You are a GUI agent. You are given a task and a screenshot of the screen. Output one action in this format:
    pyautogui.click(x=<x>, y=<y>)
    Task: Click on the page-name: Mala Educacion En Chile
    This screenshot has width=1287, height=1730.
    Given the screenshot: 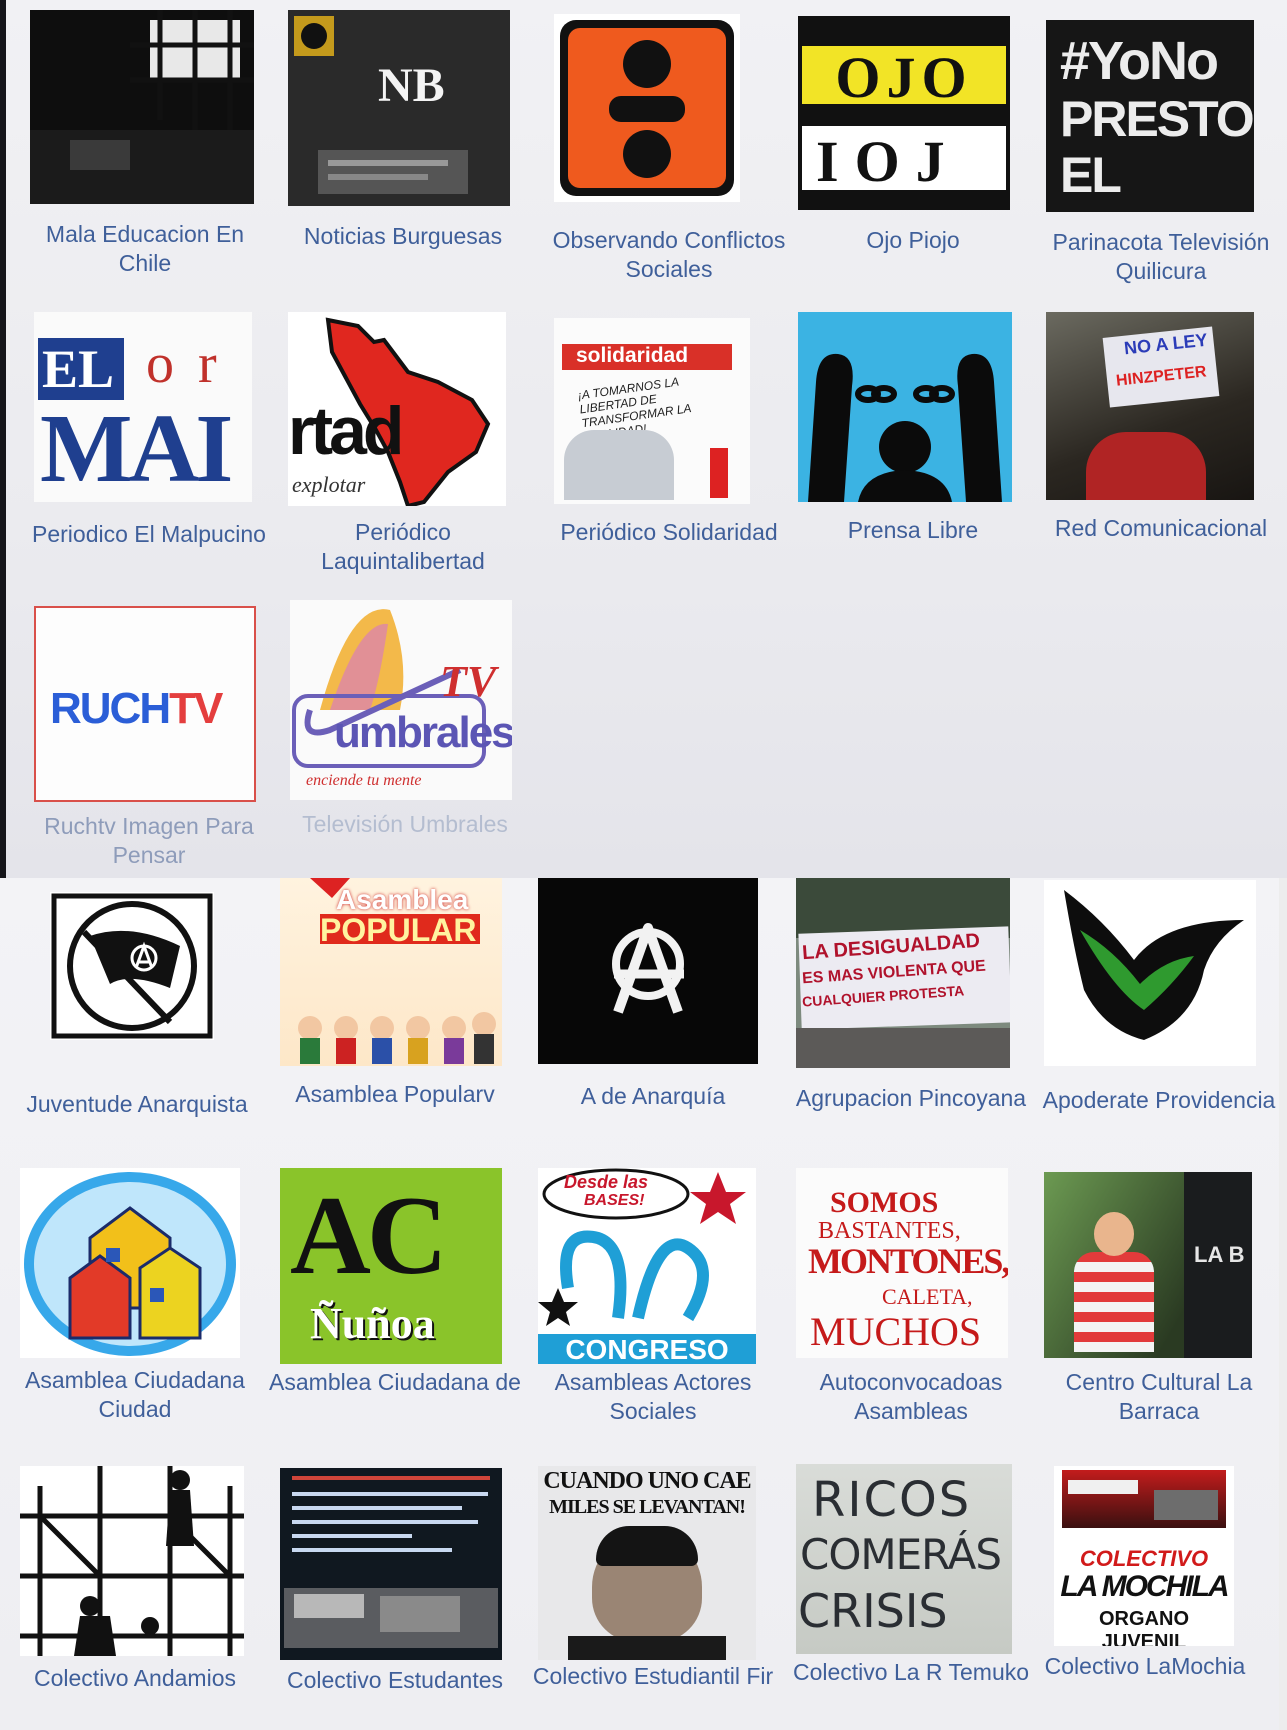 What is the action you would take?
    pyautogui.click(x=145, y=249)
    